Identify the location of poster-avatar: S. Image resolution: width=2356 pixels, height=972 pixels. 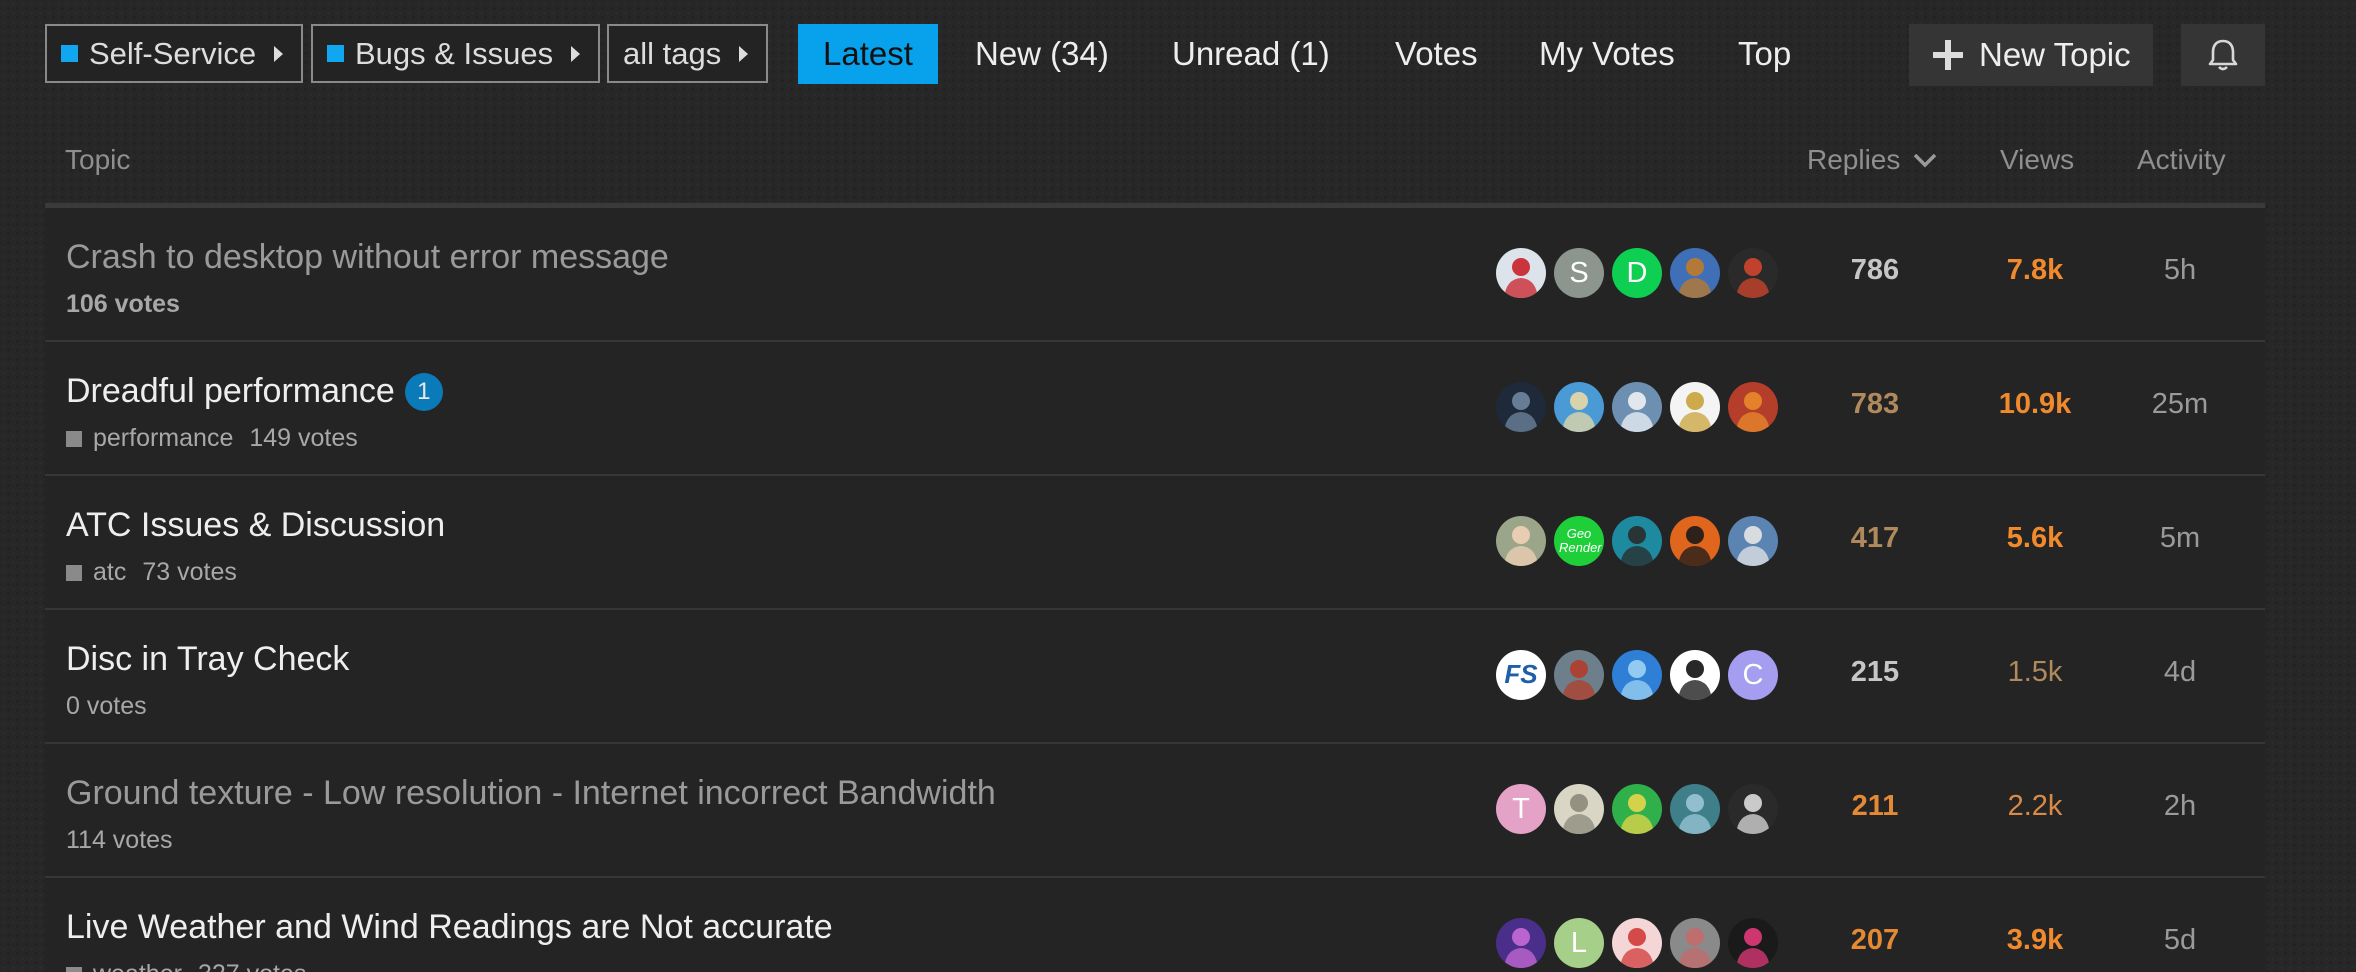
(1579, 273).